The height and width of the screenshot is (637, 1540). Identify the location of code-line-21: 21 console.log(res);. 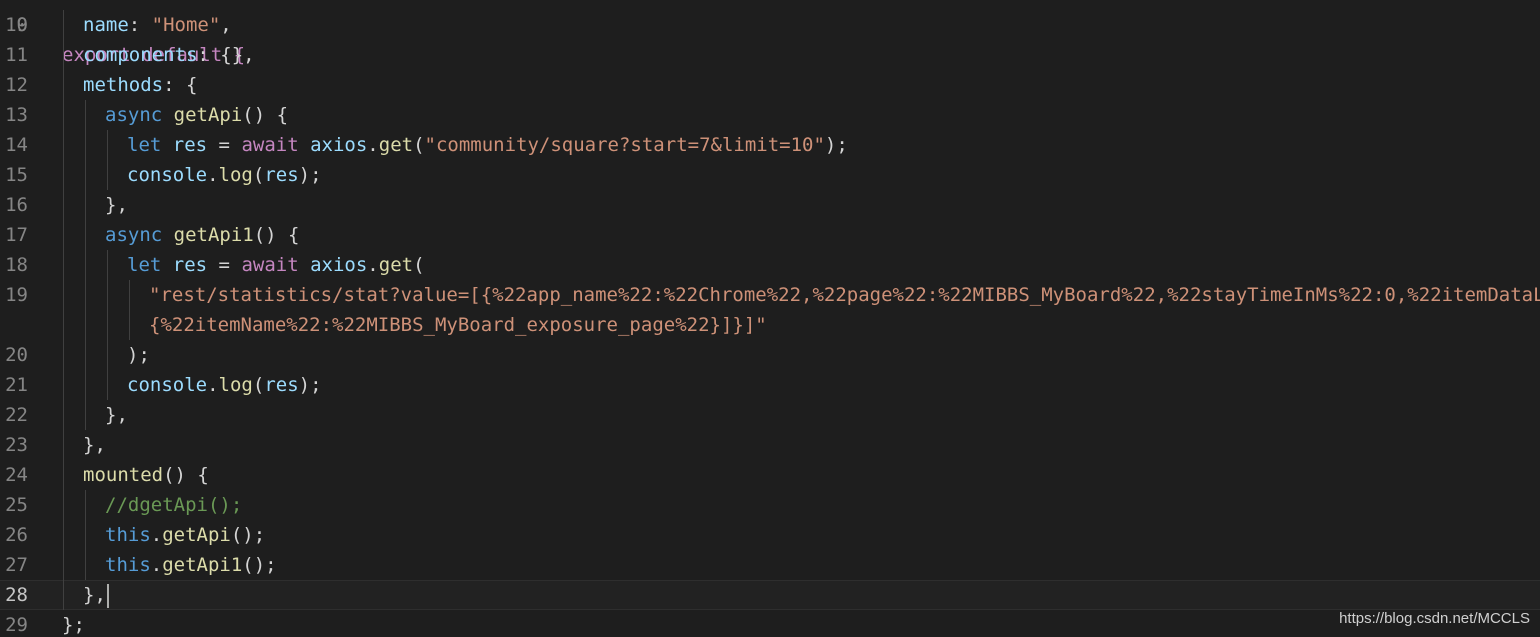
(770, 385).